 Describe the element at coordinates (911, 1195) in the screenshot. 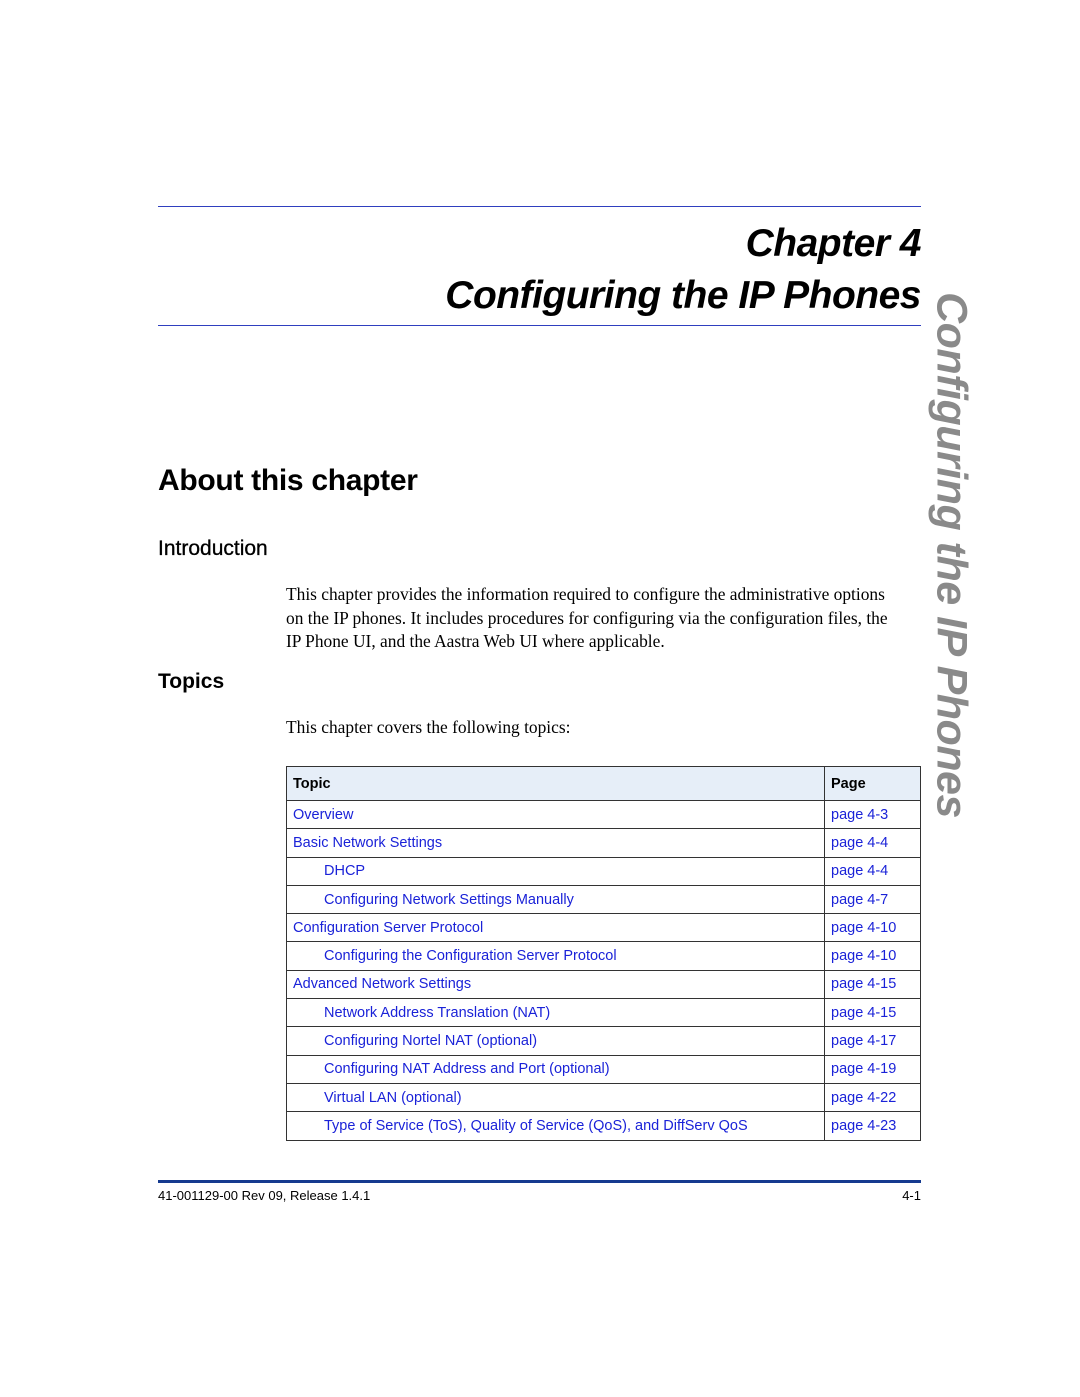

I see `footer-page-number: 4-1` at that location.